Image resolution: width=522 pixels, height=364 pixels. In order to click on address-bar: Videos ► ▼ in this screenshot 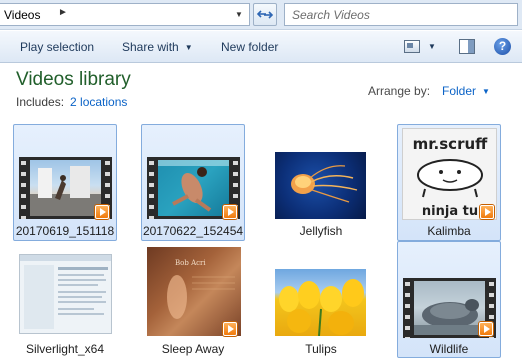, I will do `click(125, 14)`.